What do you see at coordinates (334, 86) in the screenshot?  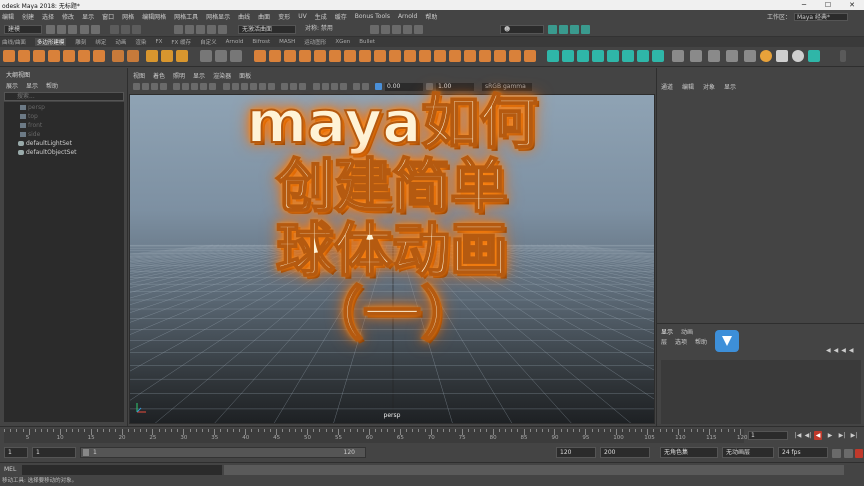 I see `anti-alias-icon` at bounding box center [334, 86].